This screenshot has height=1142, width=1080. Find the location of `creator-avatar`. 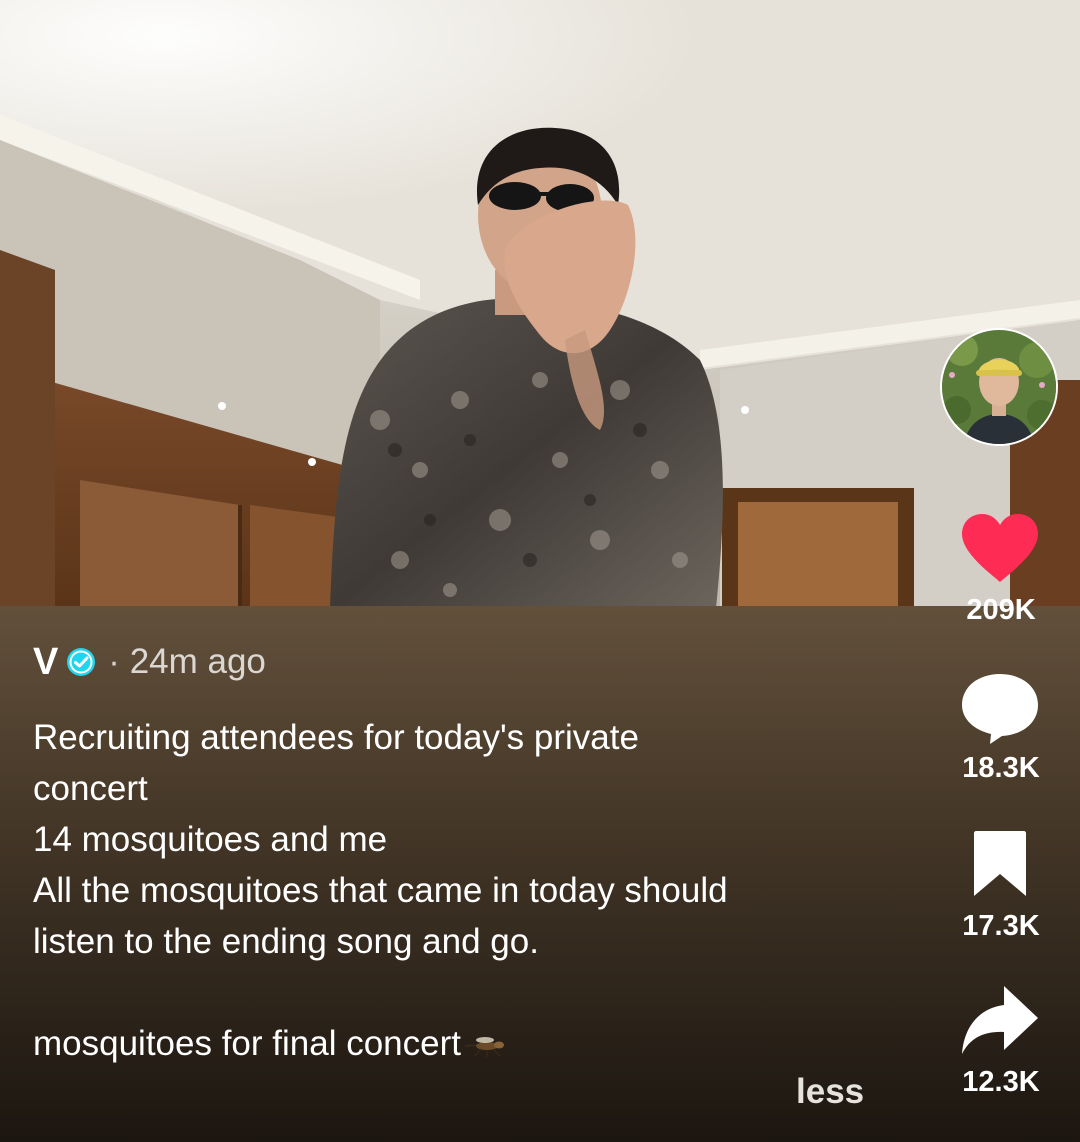

creator-avatar is located at coordinates (999, 387).